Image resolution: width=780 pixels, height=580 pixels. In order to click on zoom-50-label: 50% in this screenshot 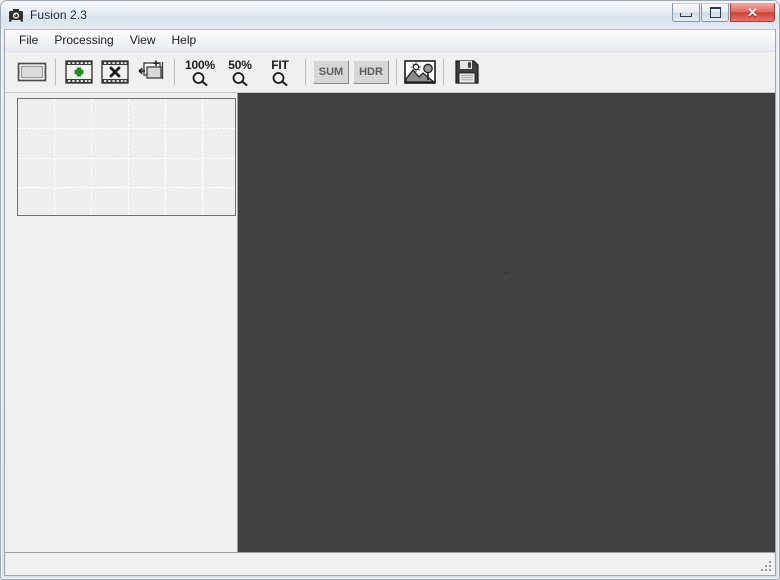, I will do `click(240, 64)`.